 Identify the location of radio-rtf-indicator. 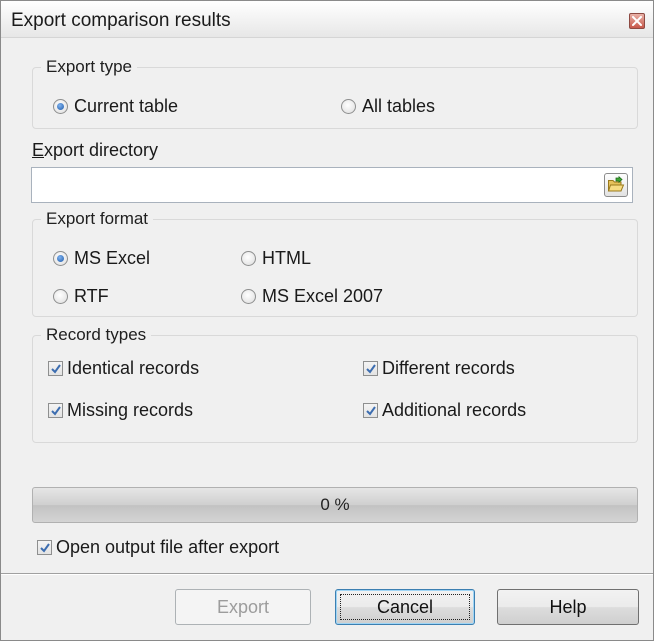
(60, 296).